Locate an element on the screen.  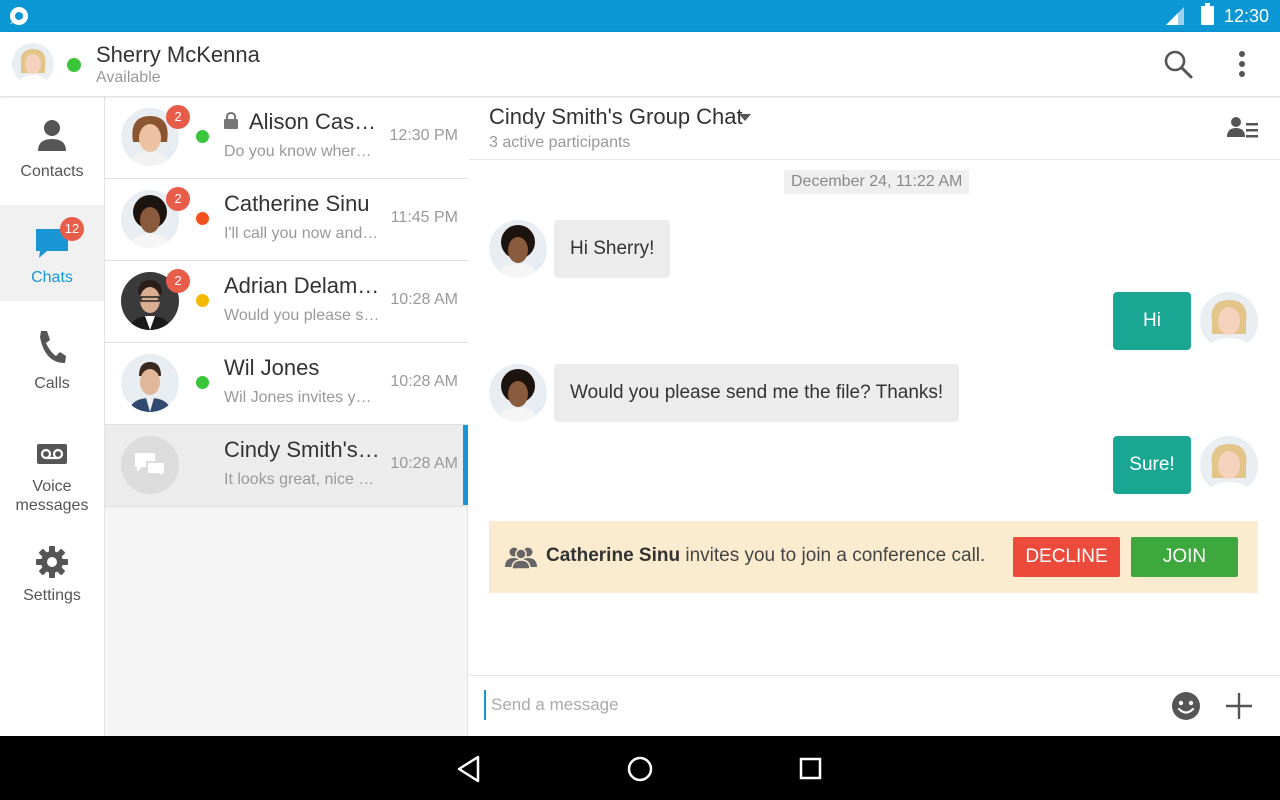
chat-preview: Would you please send me the file? is located at coordinates (302, 315).